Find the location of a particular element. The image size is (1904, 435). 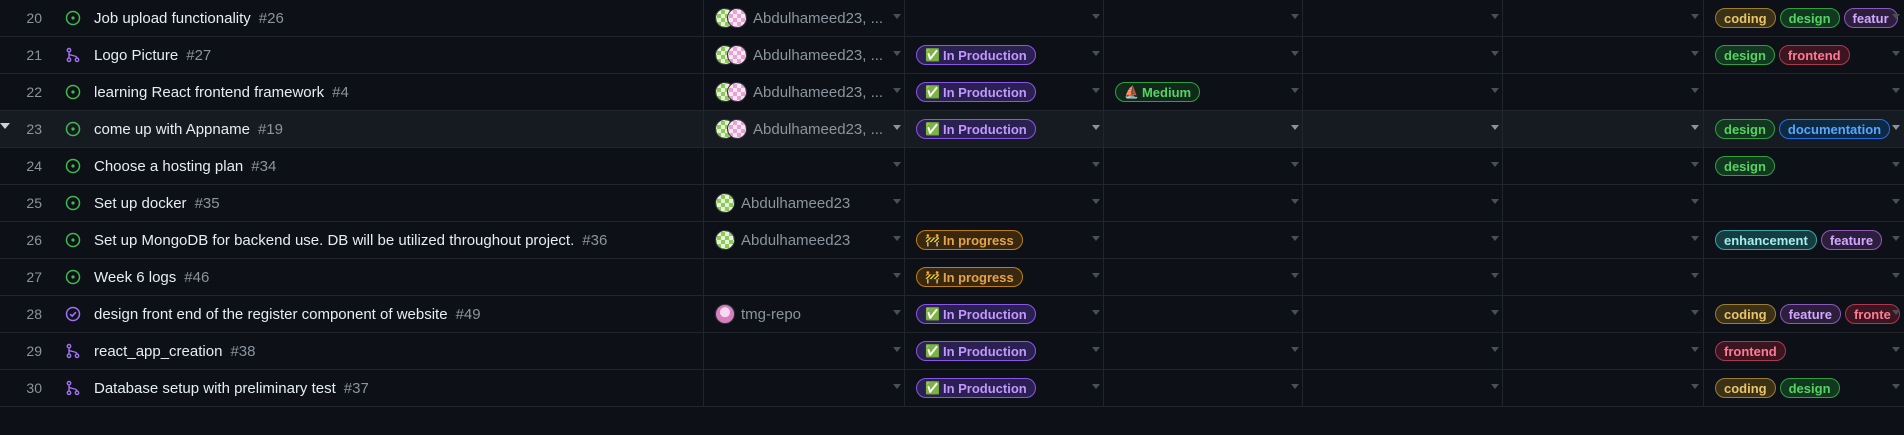

label-pill: feature is located at coordinates (1810, 314).